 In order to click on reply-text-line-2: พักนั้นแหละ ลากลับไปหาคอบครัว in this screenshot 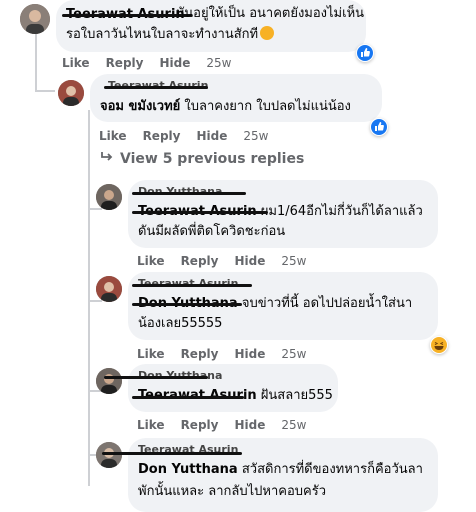, I will do `click(232, 491)`.